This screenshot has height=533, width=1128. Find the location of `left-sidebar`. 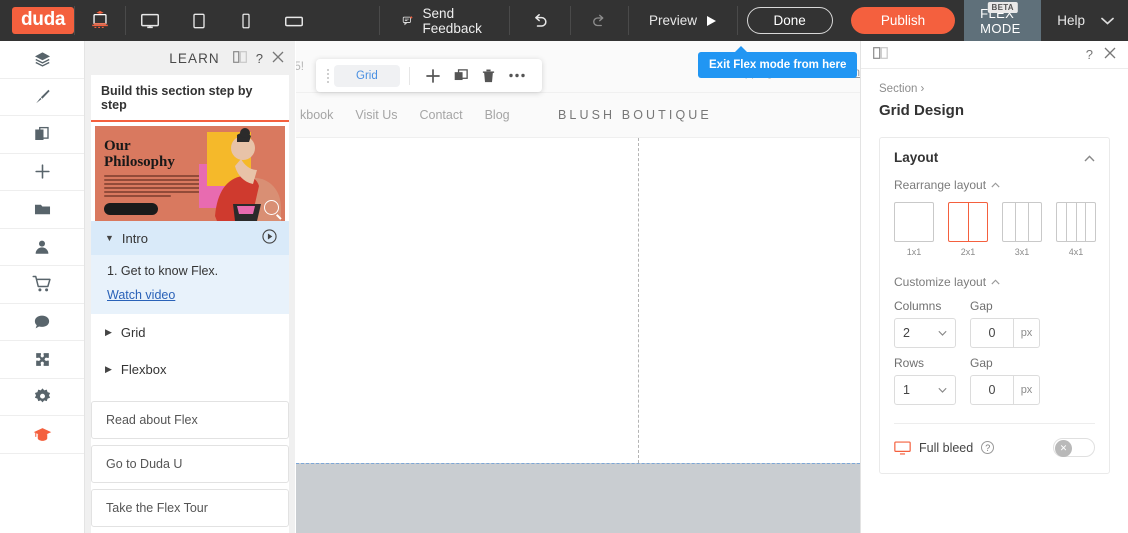

left-sidebar is located at coordinates (42, 287).